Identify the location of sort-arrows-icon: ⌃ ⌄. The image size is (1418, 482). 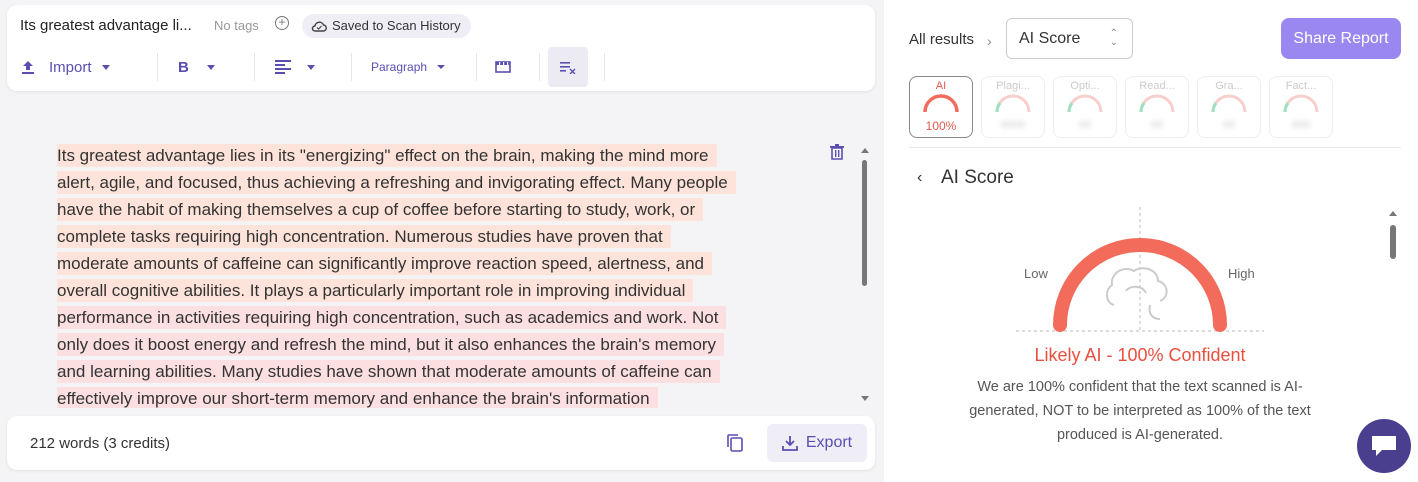
(1113, 38).